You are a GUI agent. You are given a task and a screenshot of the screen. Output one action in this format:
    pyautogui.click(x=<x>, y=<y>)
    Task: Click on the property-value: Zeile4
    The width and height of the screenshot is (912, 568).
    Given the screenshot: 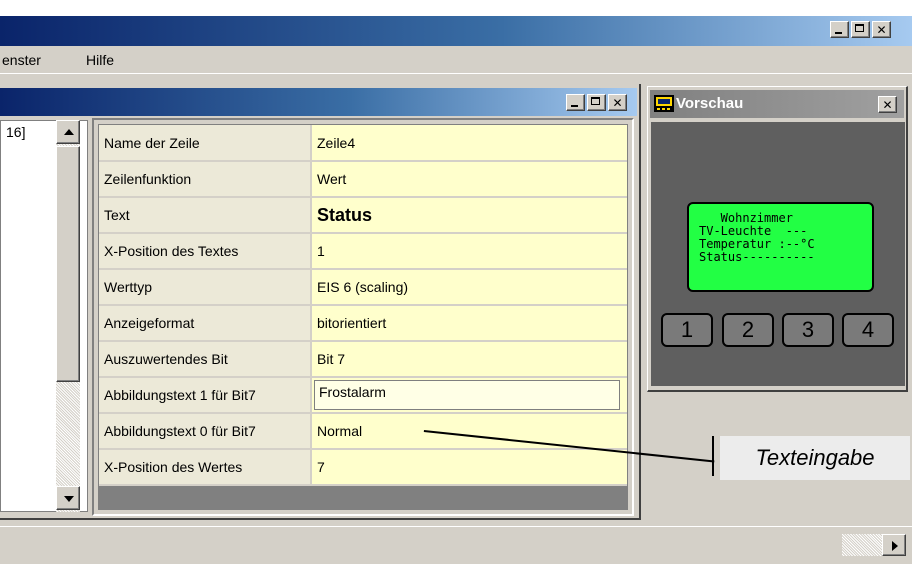 What is the action you would take?
    pyautogui.click(x=469, y=143)
    